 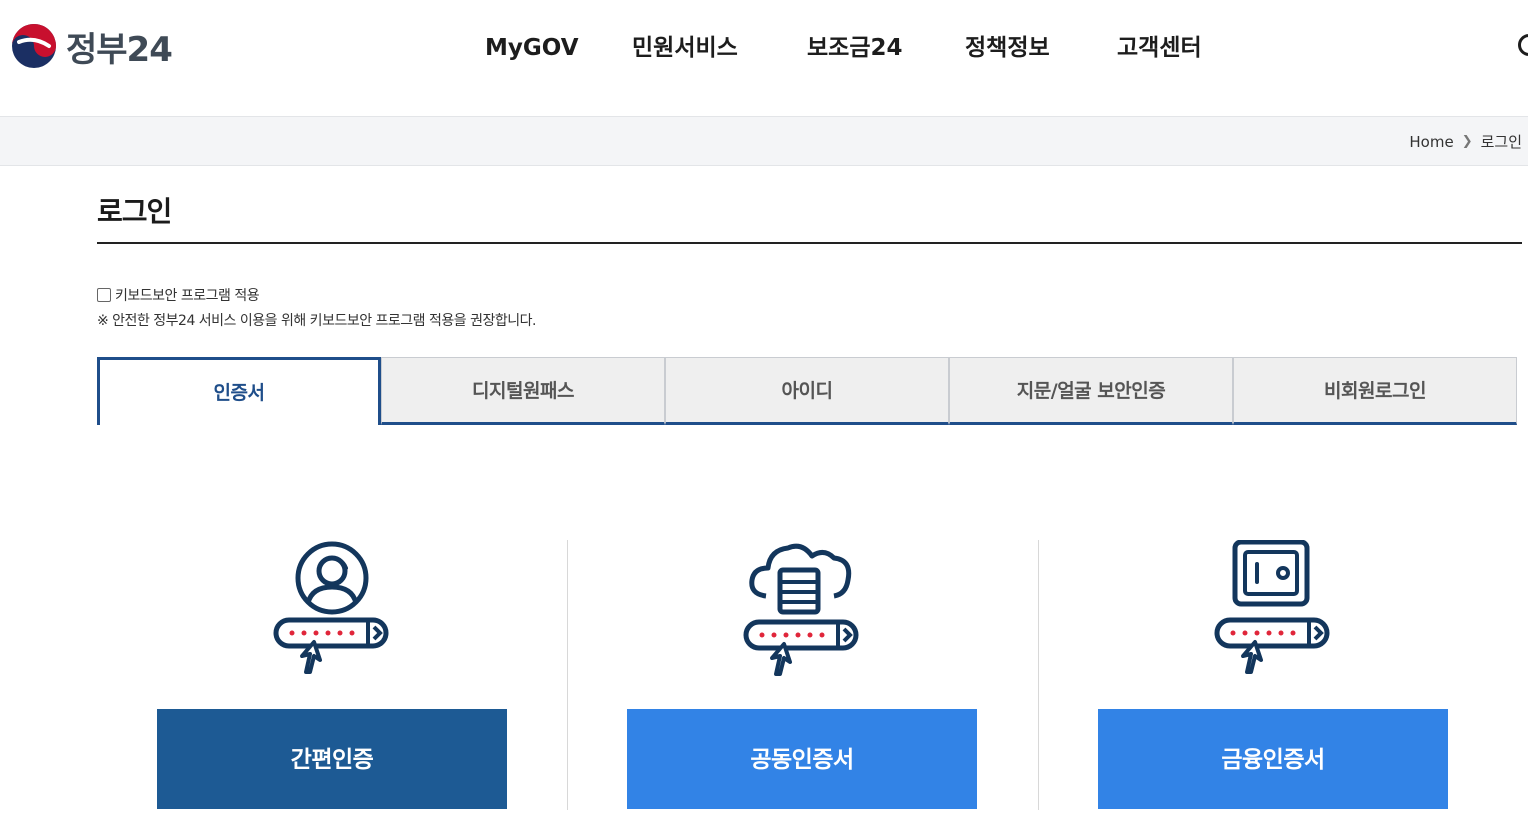 What do you see at coordinates (331, 607) in the screenshot?
I see `person-login-icon` at bounding box center [331, 607].